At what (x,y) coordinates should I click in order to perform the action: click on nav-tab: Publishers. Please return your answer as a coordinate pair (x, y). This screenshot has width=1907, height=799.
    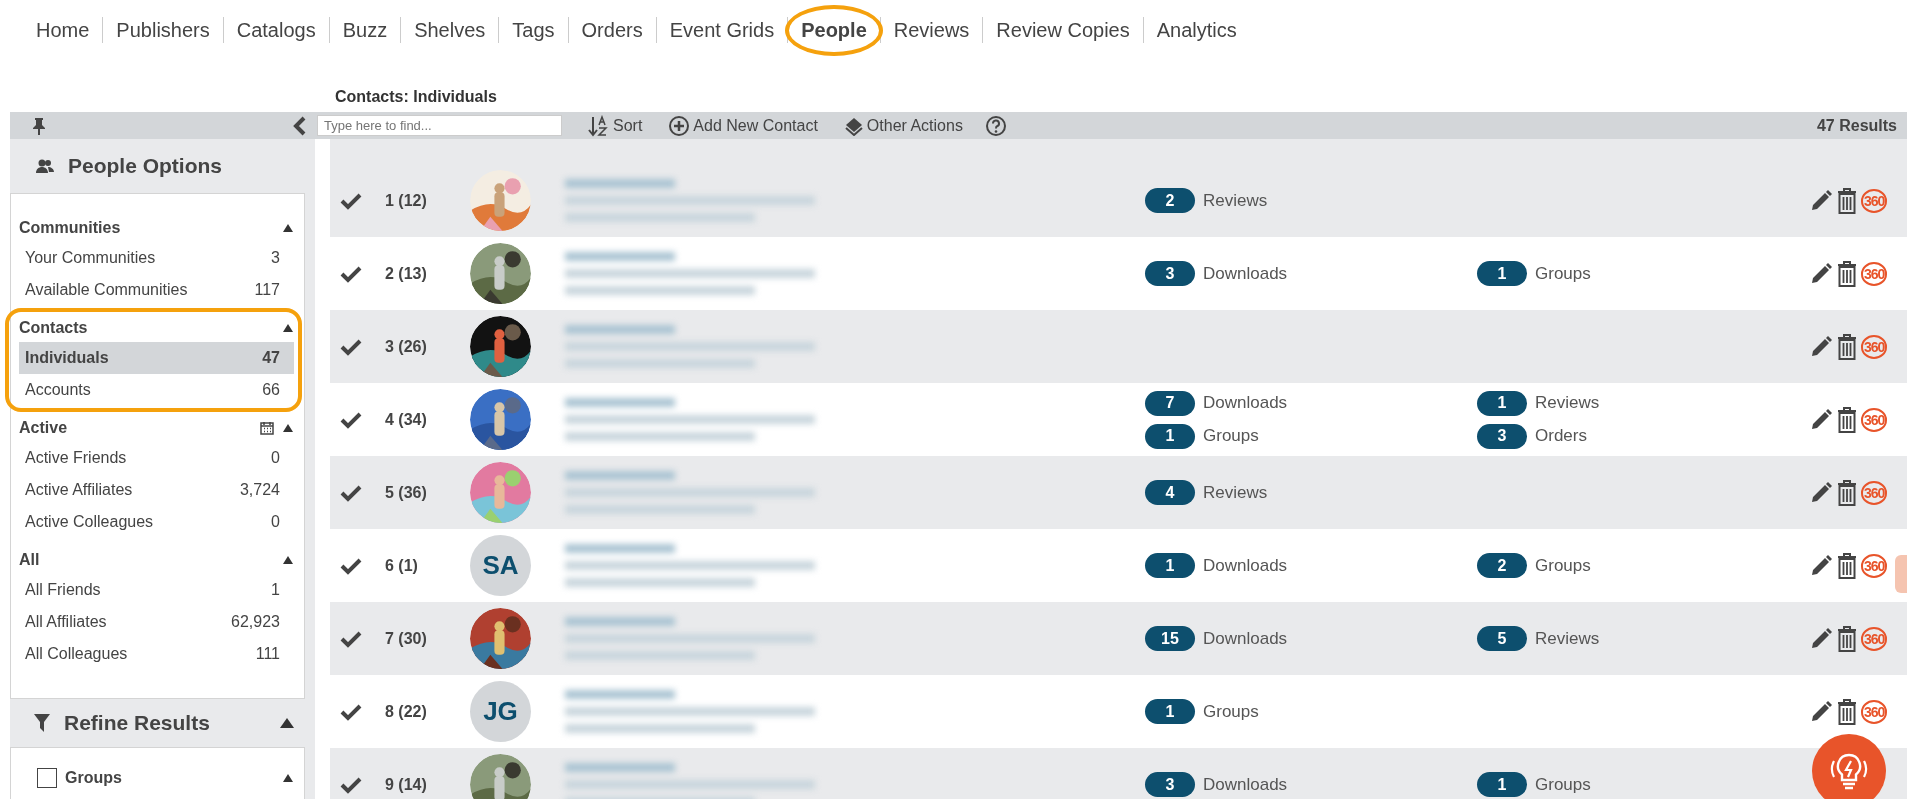
    Looking at the image, I should click on (163, 30).